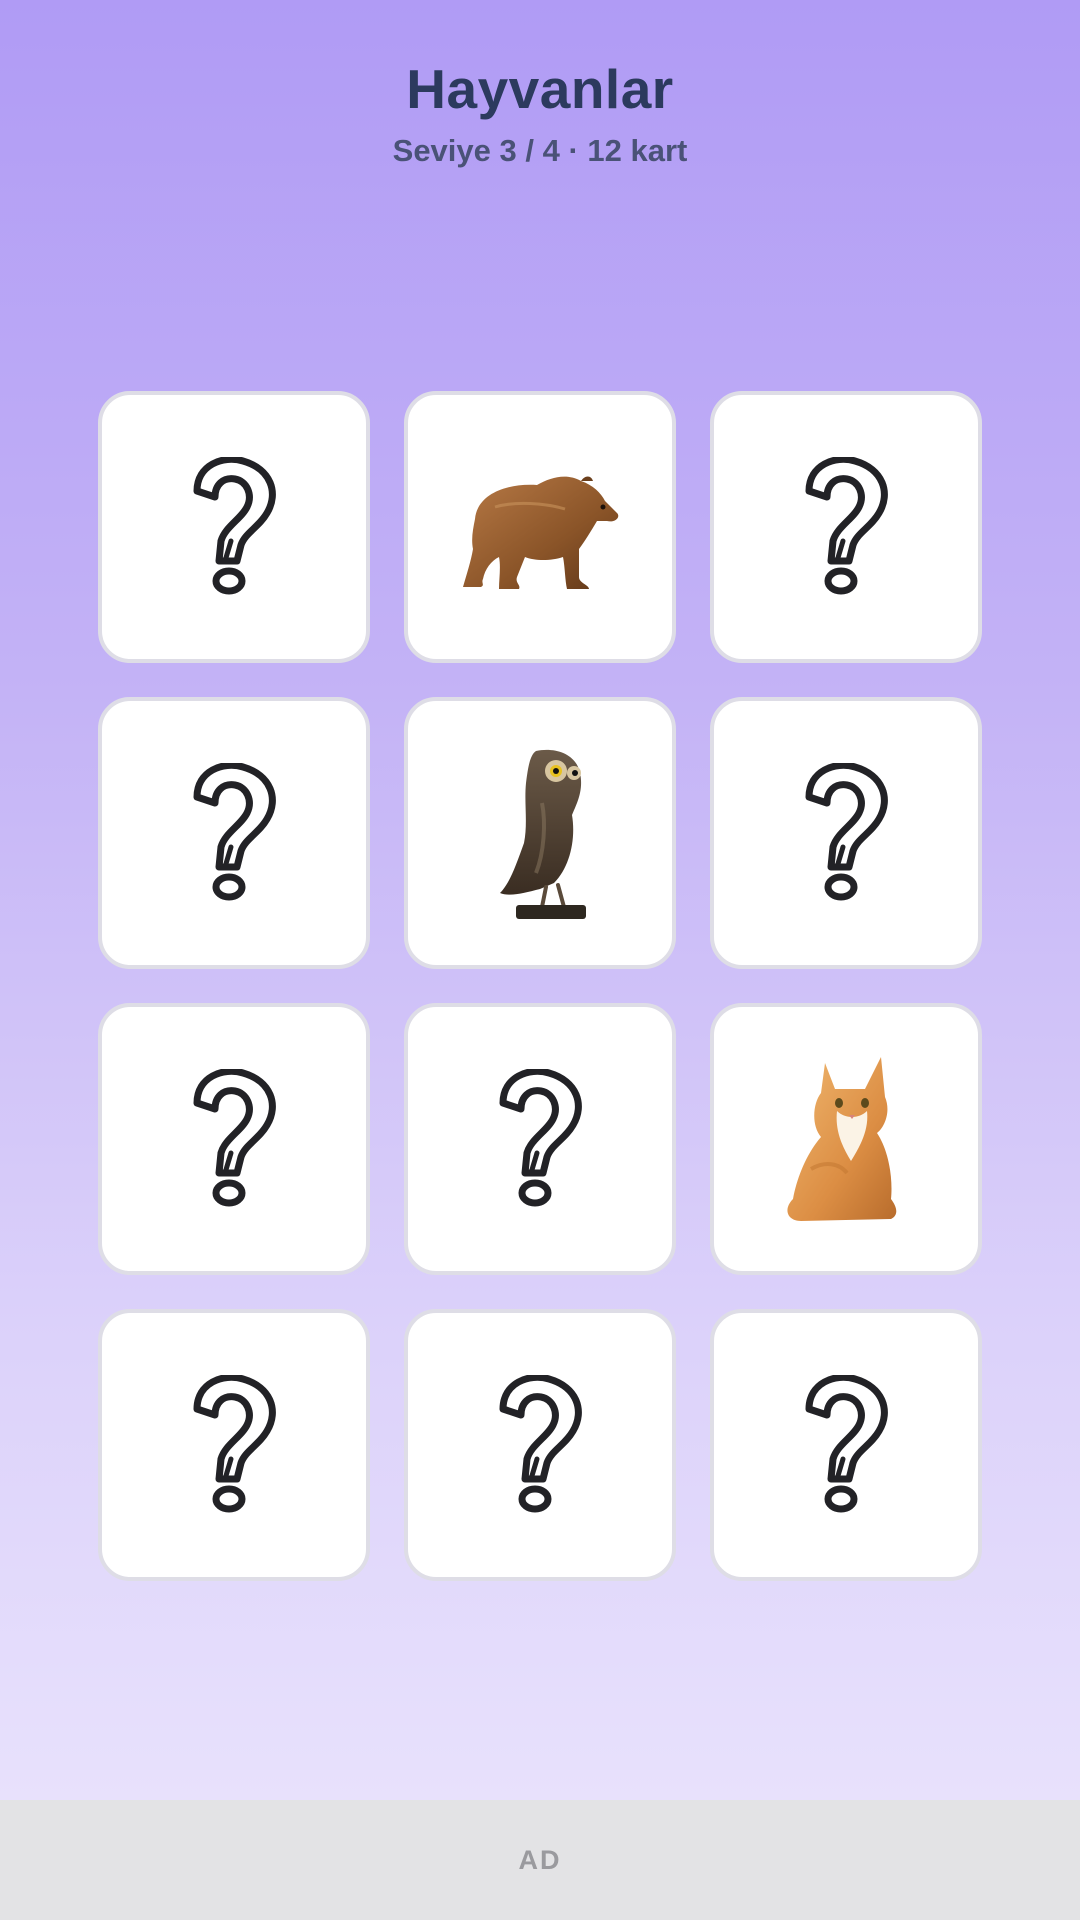  I want to click on ad-banner: AD, so click(540, 1860).